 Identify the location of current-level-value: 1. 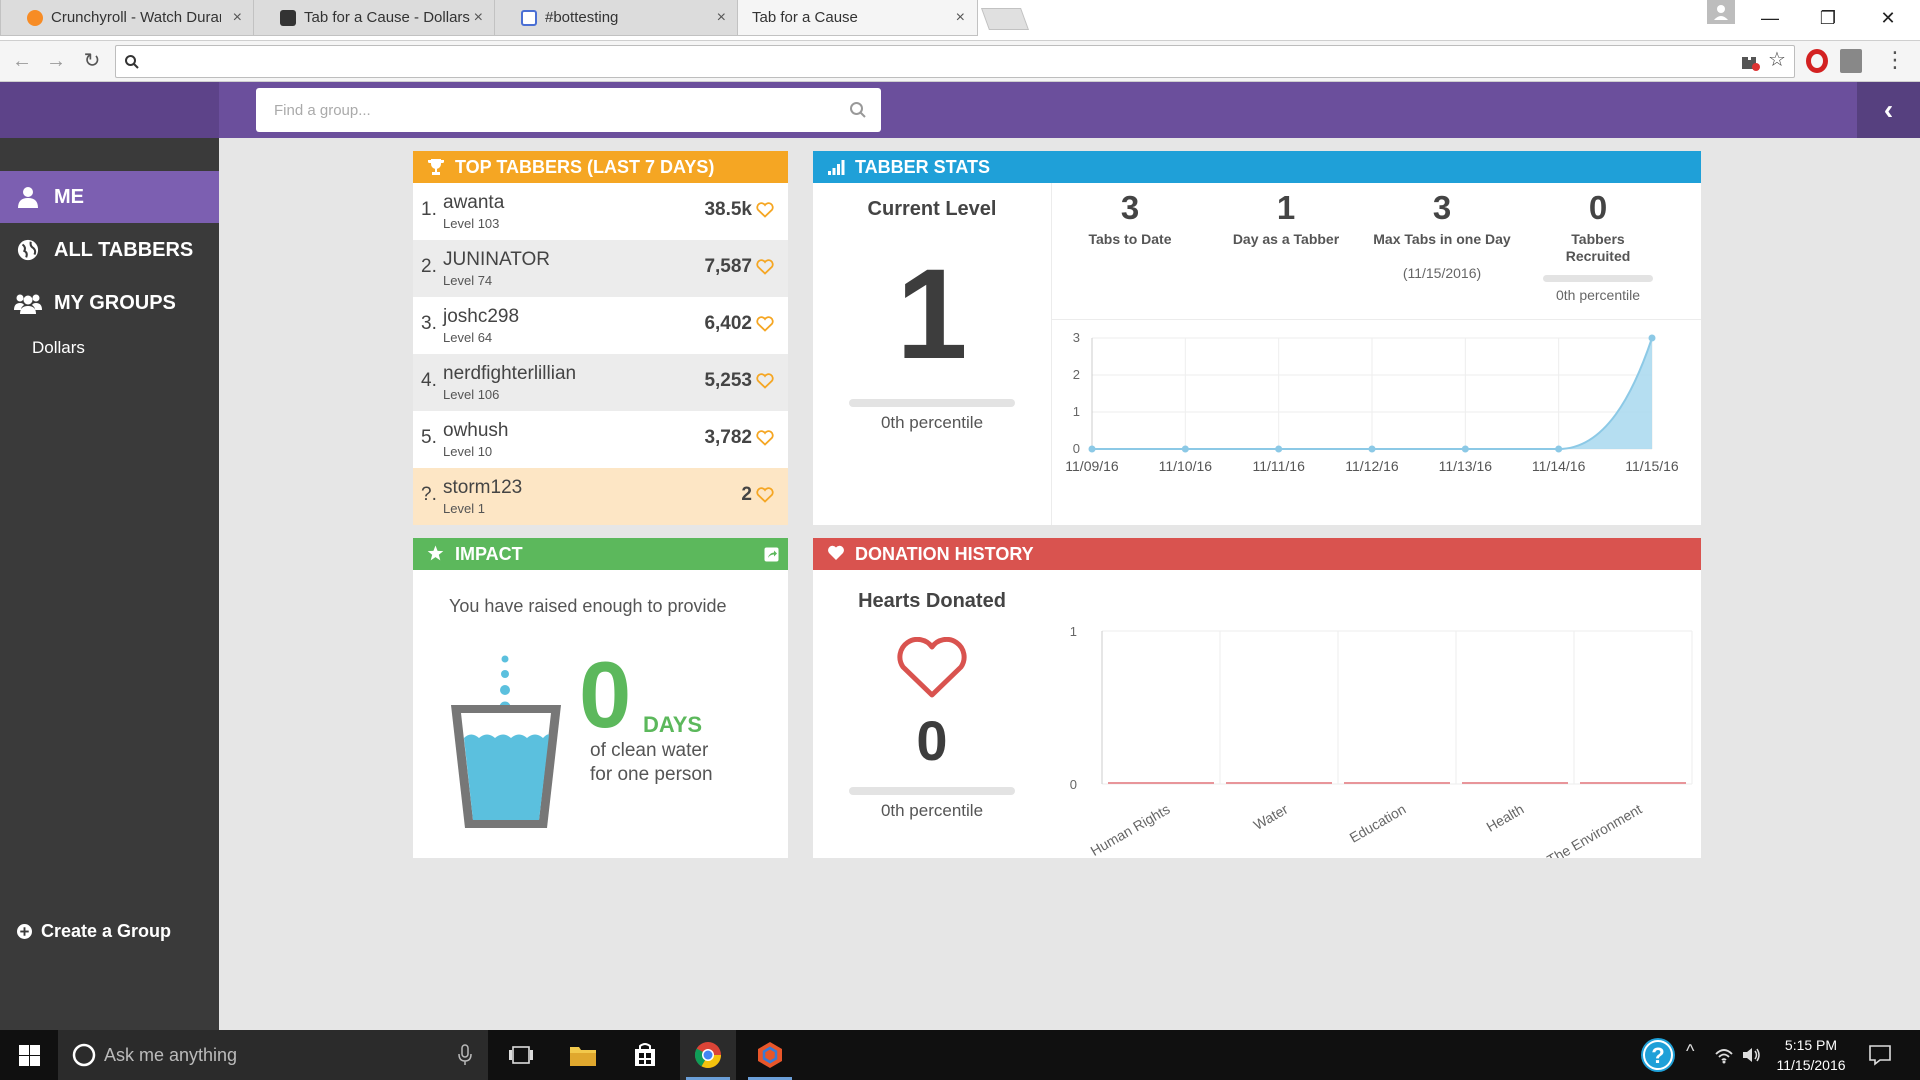
(932, 314).